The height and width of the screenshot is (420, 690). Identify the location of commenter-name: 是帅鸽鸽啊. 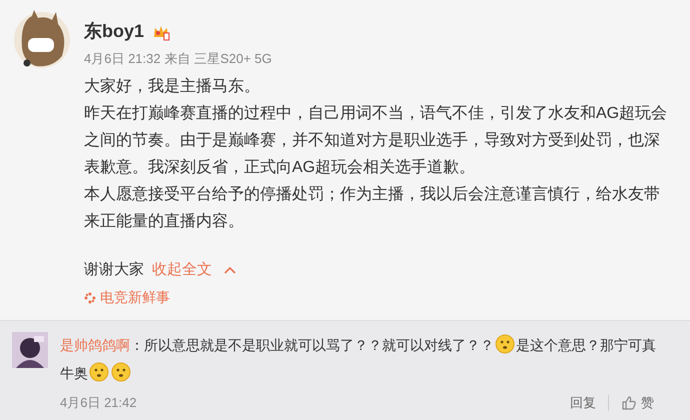
(95, 345).